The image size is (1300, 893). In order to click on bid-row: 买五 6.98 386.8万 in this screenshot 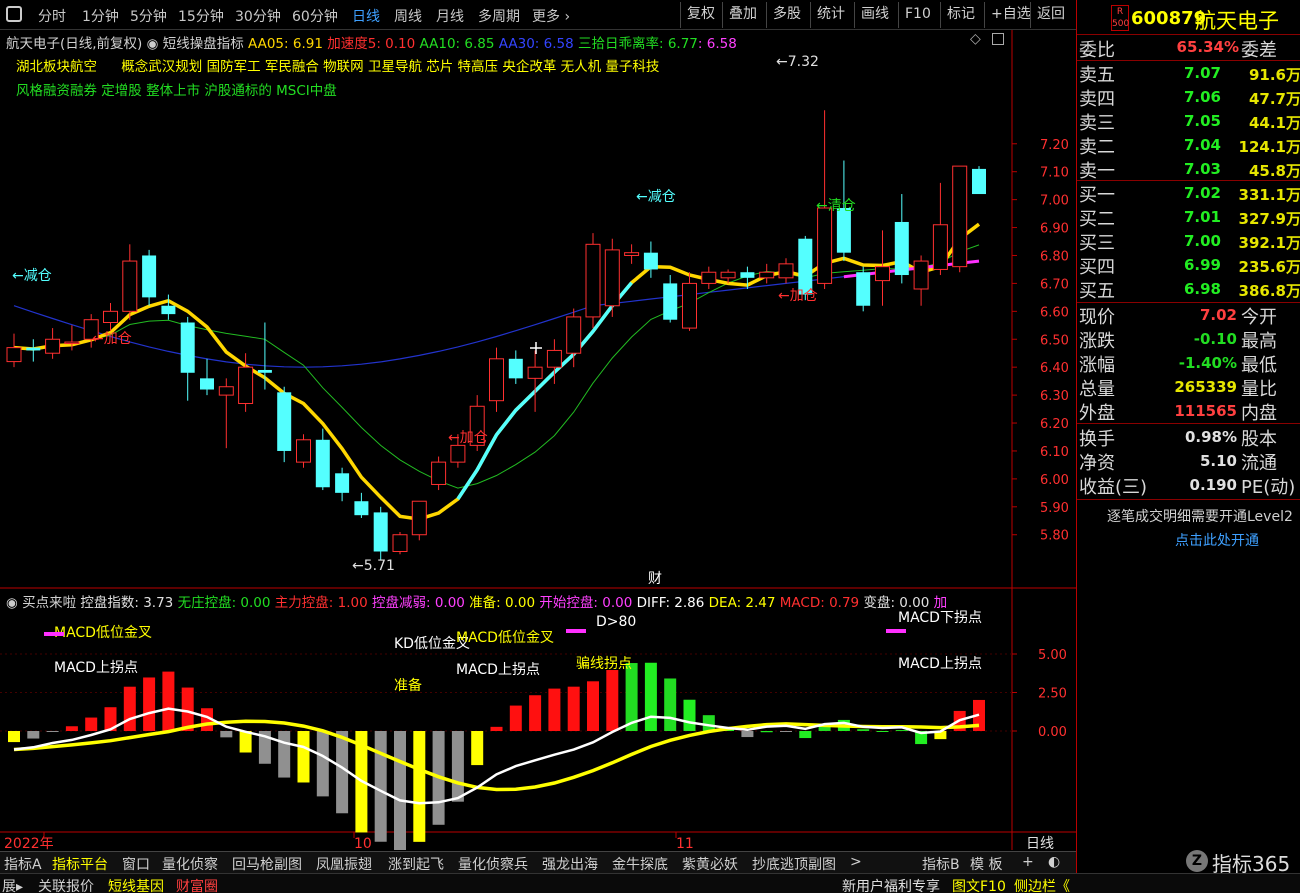, I will do `click(1188, 289)`.